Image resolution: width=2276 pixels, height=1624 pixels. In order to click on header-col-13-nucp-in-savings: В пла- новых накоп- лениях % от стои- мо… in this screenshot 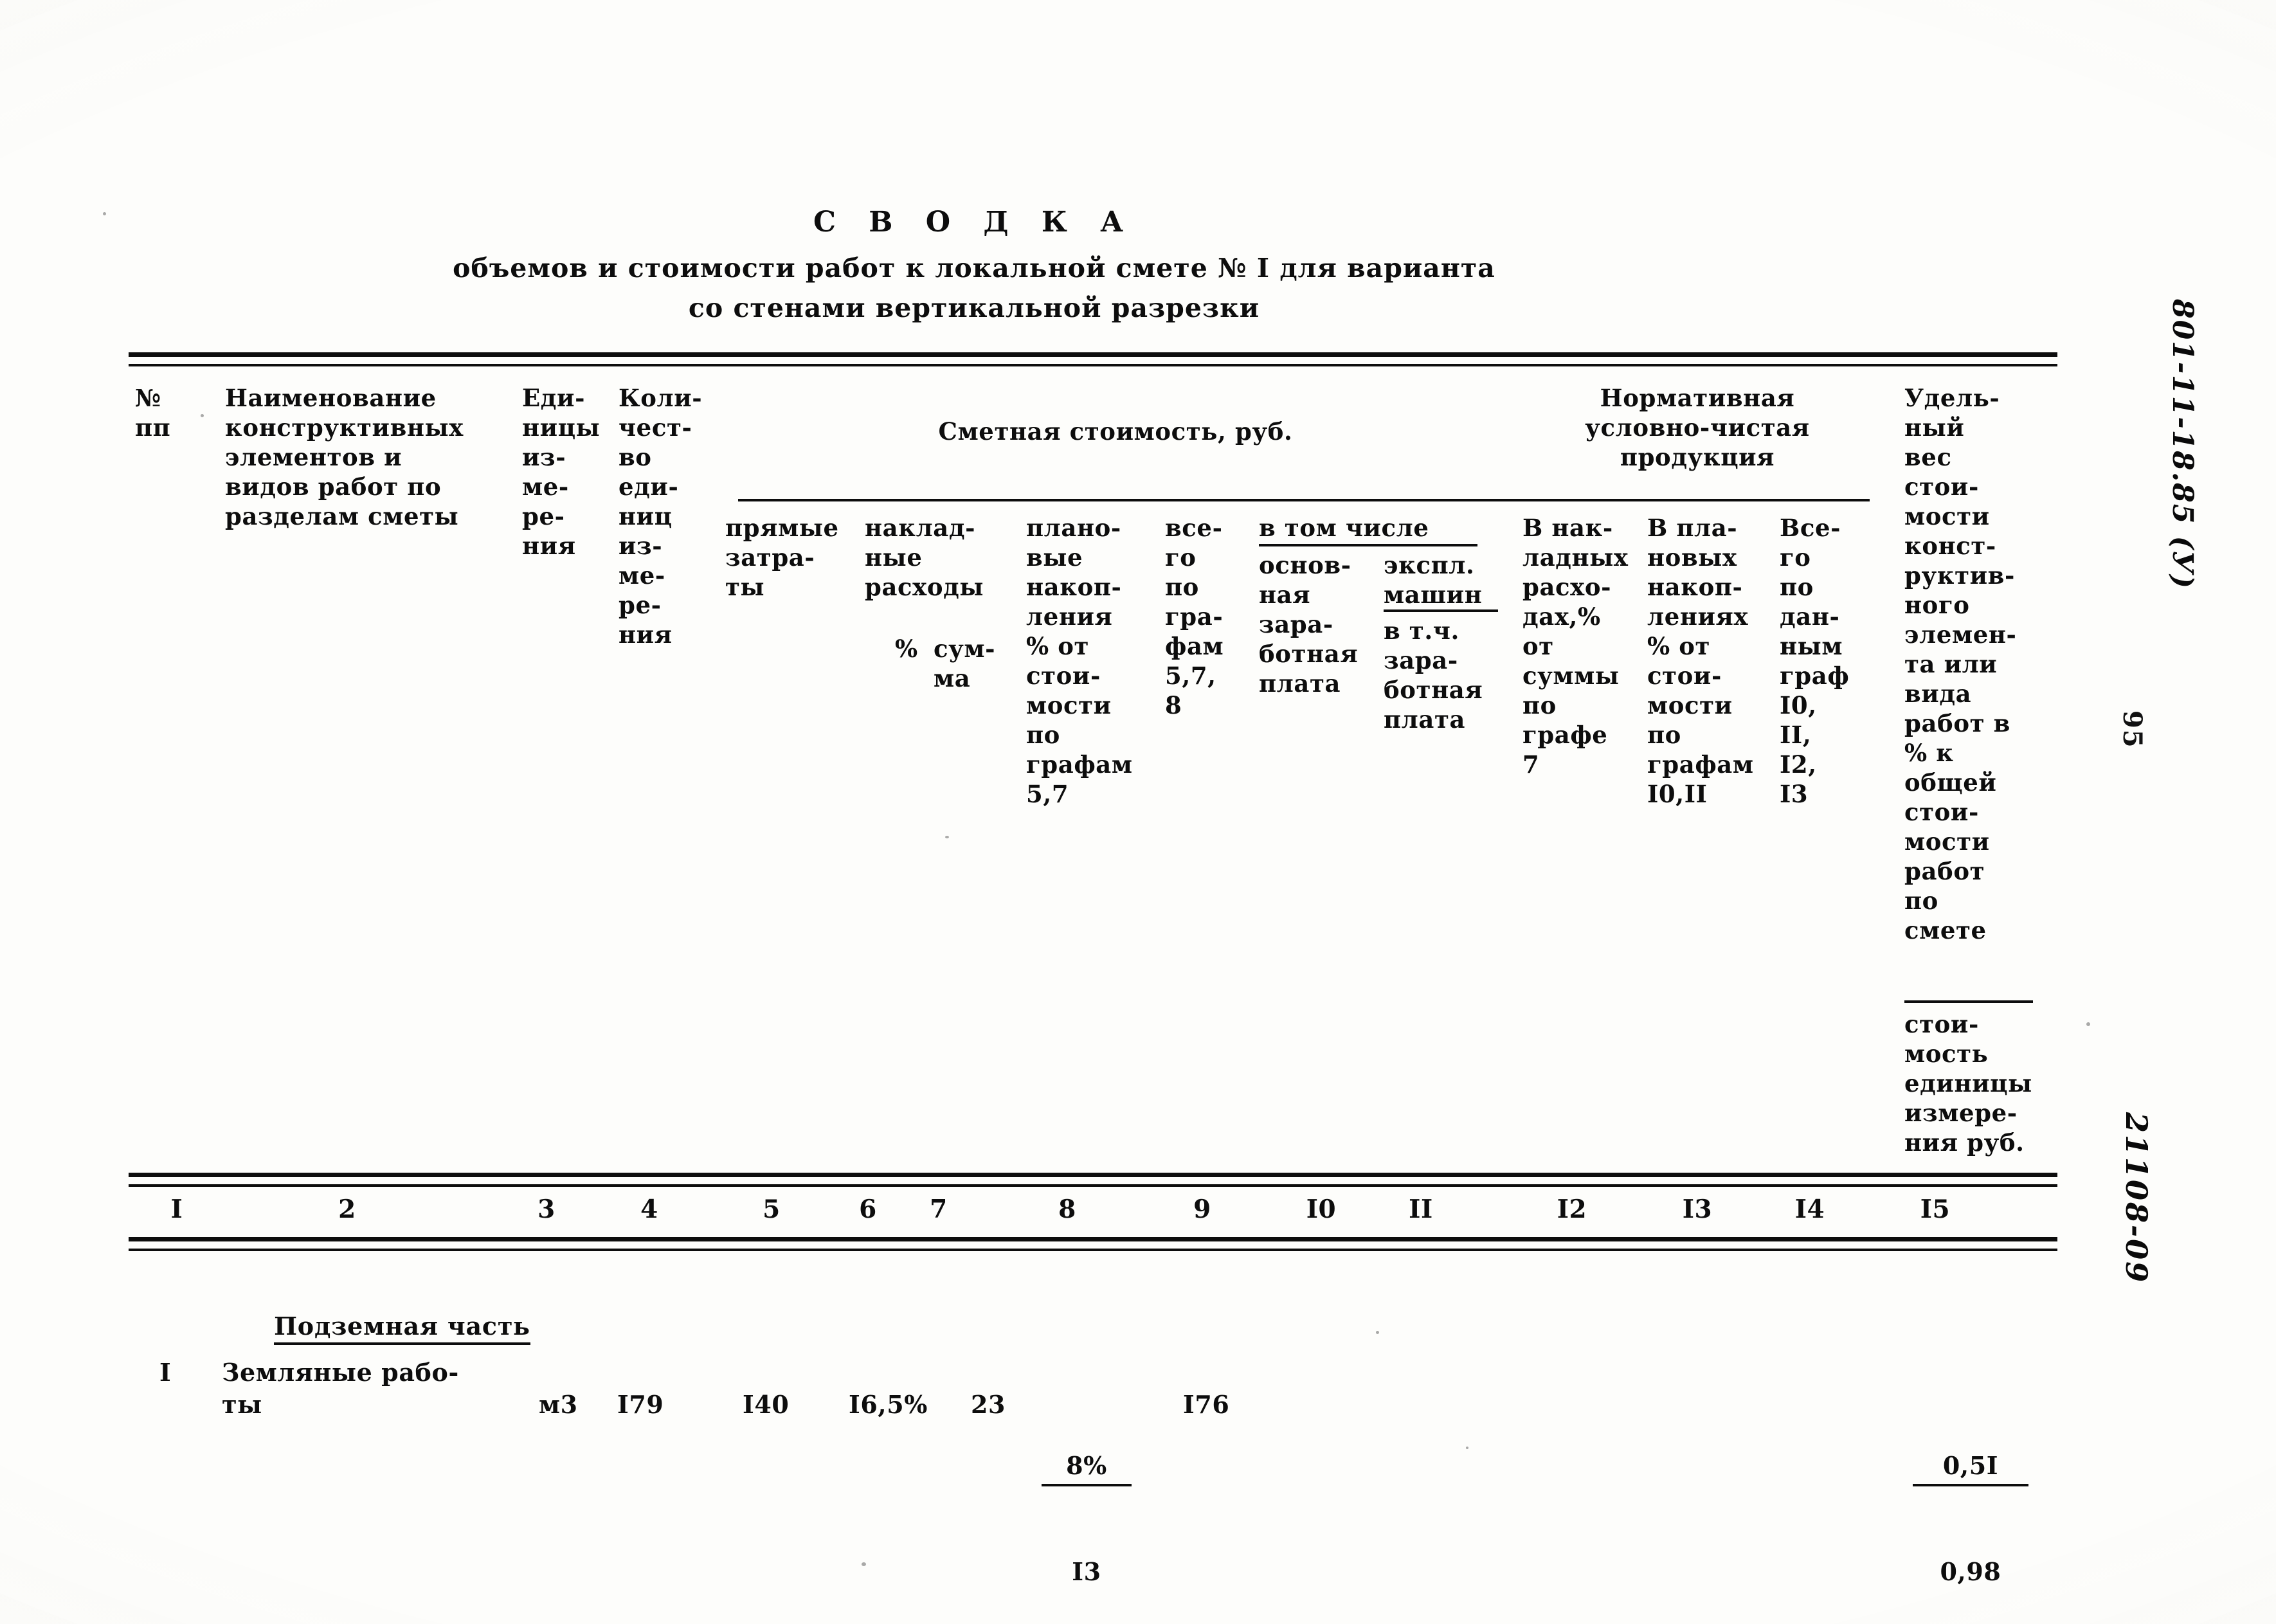, I will do `click(1700, 661)`.